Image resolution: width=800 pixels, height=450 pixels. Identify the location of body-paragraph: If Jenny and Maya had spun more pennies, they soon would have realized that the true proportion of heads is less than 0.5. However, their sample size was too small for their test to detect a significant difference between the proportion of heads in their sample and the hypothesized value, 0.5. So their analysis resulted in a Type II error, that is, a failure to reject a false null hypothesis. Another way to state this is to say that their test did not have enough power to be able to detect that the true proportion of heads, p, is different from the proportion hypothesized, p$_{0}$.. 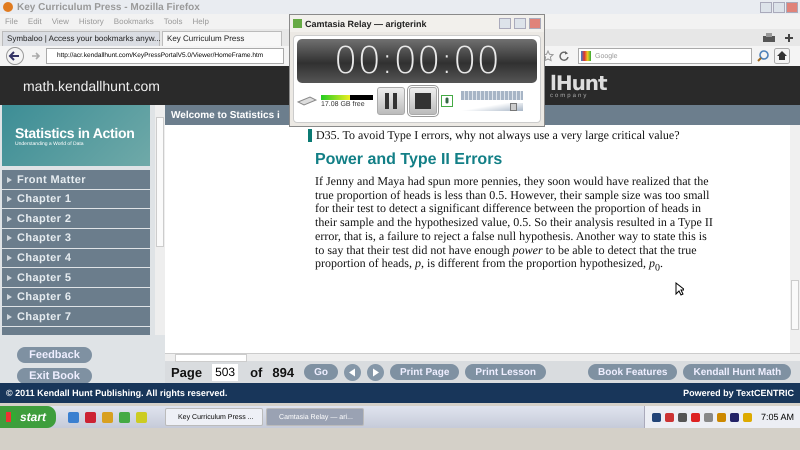
(514, 225).